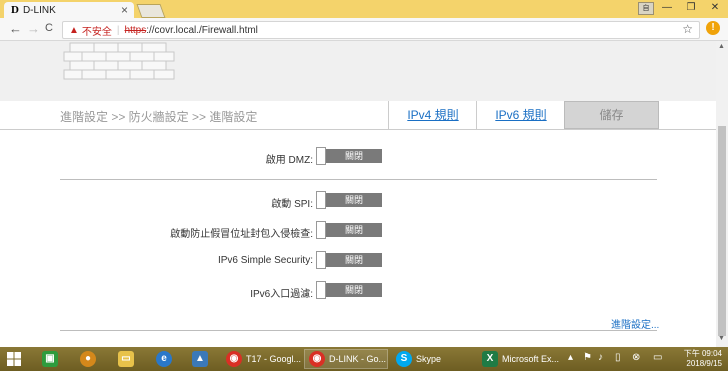 The width and height of the screenshot is (728, 371). Describe the element at coordinates (721, 46) in the screenshot. I see `scroll-up-arrow-icon: ▲` at that location.